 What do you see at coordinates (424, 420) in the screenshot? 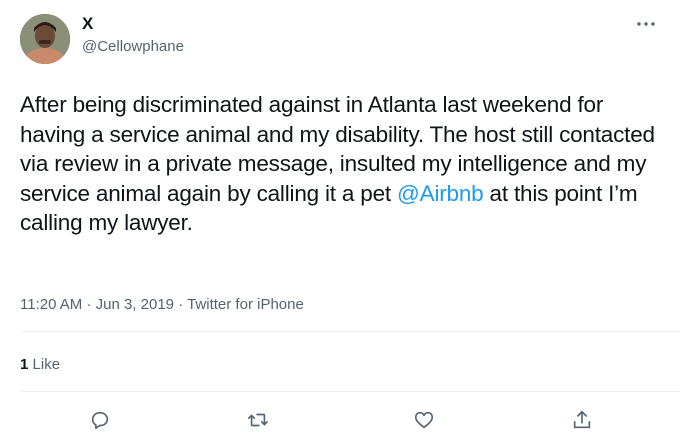
I see `like-icon` at bounding box center [424, 420].